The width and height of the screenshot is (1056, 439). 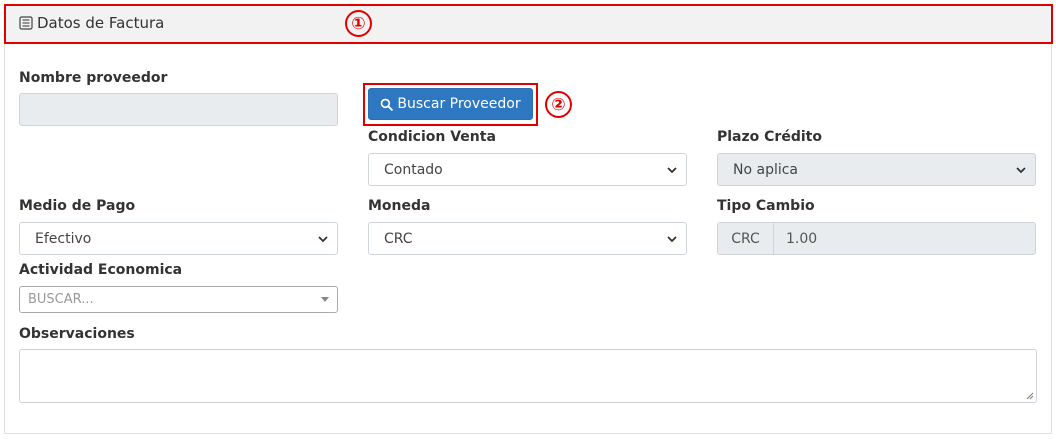 I want to click on card-title-text: Datos de Factura, so click(x=101, y=23).